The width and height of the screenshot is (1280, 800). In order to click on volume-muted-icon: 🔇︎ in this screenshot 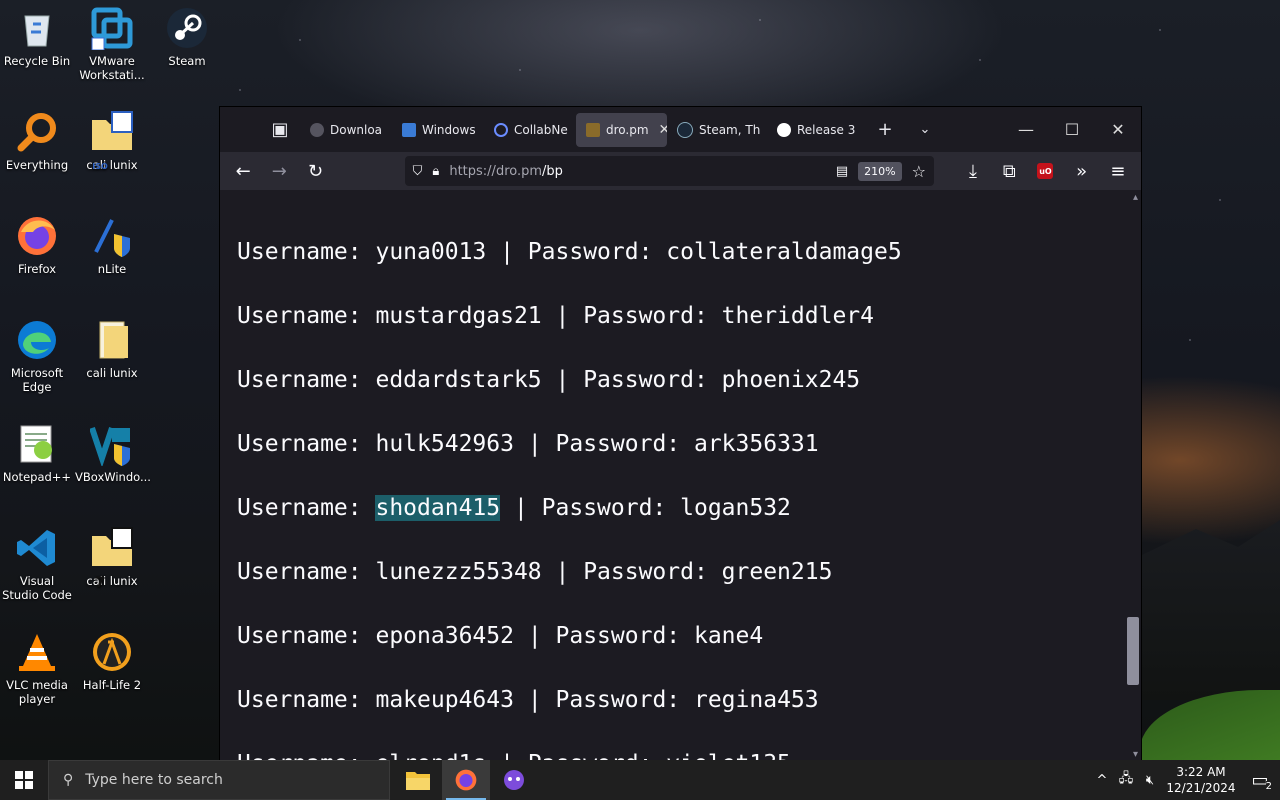, I will do `click(1150, 780)`.